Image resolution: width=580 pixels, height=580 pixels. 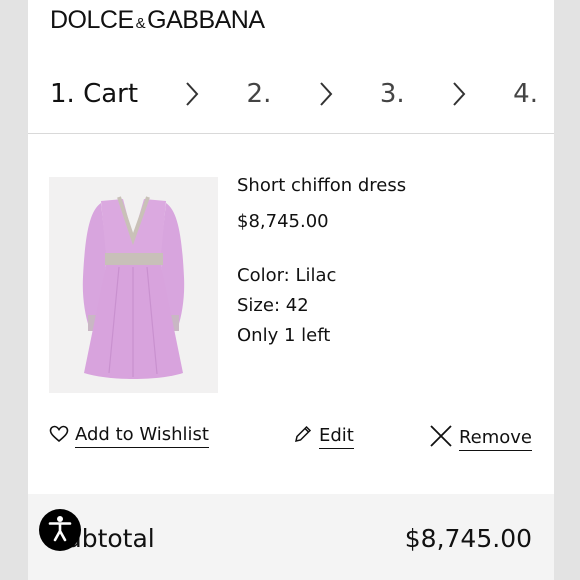 I want to click on right-gutter, so click(x=567, y=290).